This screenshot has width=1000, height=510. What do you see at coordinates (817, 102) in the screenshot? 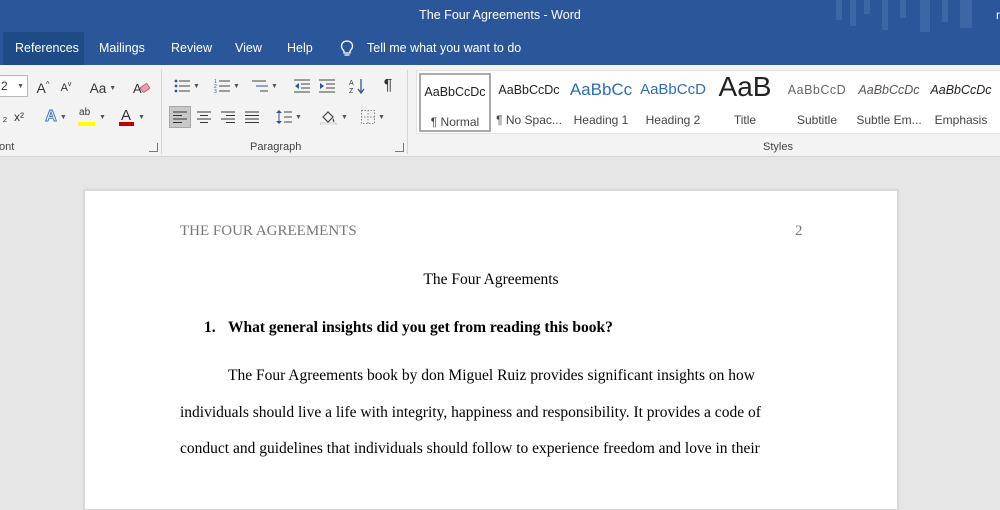
I see `style-subtitle: AaBbCcD Subtitle` at bounding box center [817, 102].